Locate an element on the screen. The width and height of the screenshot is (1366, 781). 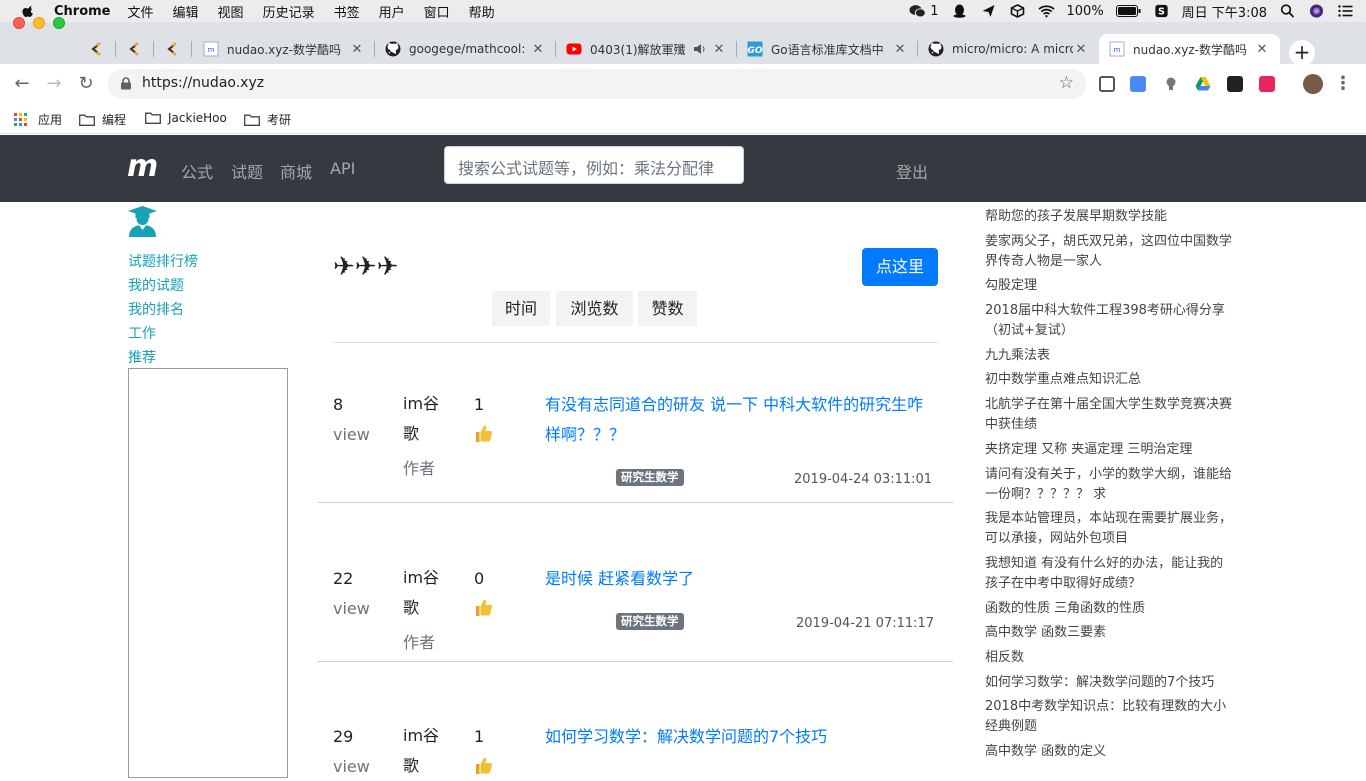
bookmark-folder-jackiehoo: JackieHoo is located at coordinates (186, 118).